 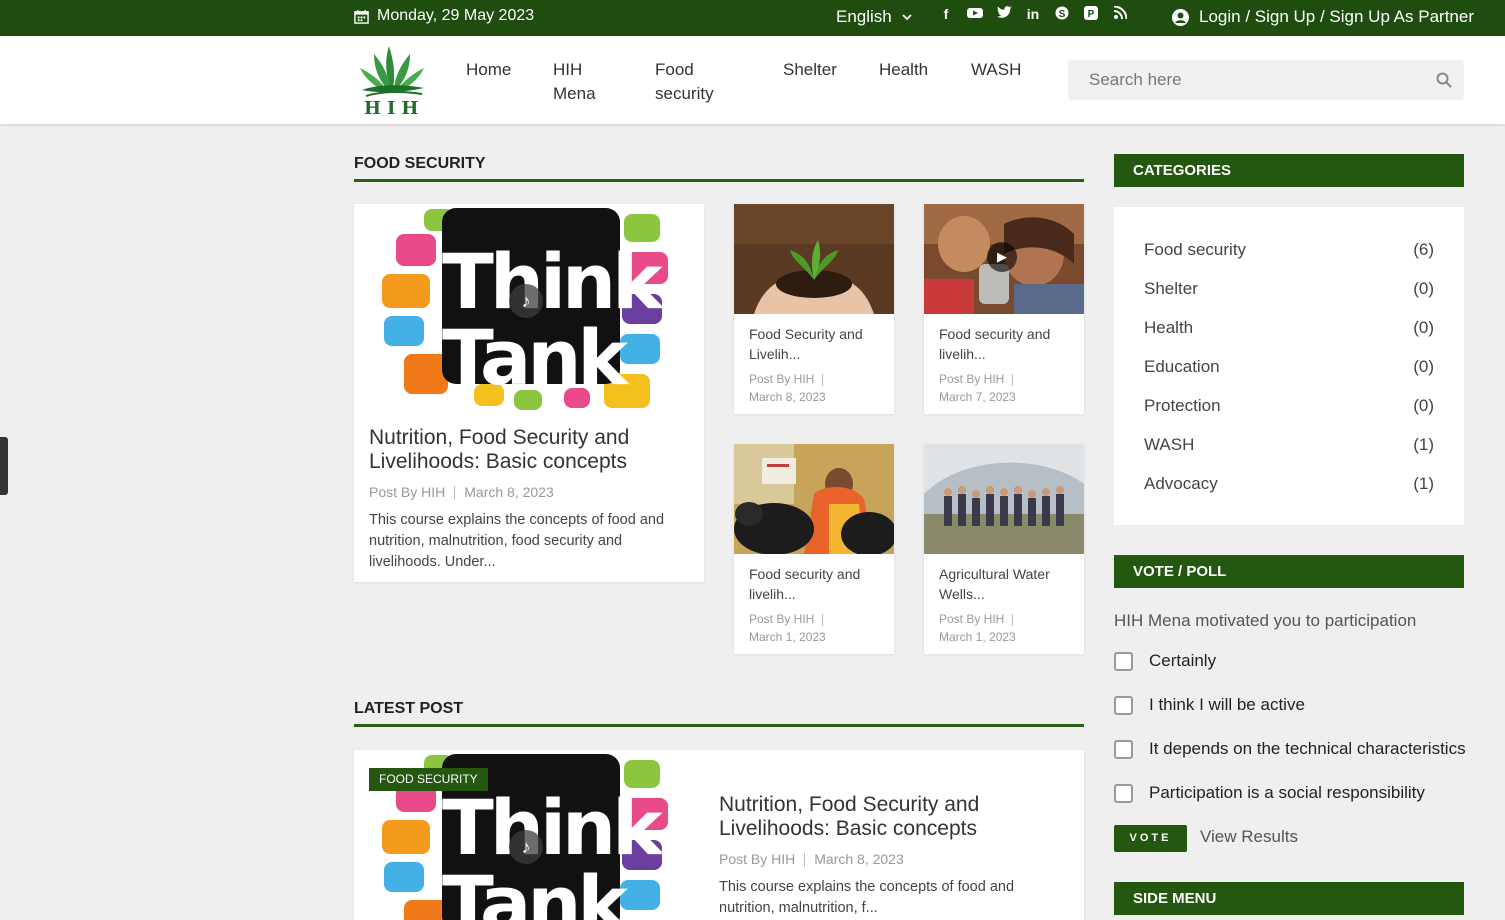 What do you see at coordinates (583, 82) in the screenshot?
I see `nav-hih-mena: HIH Mena` at bounding box center [583, 82].